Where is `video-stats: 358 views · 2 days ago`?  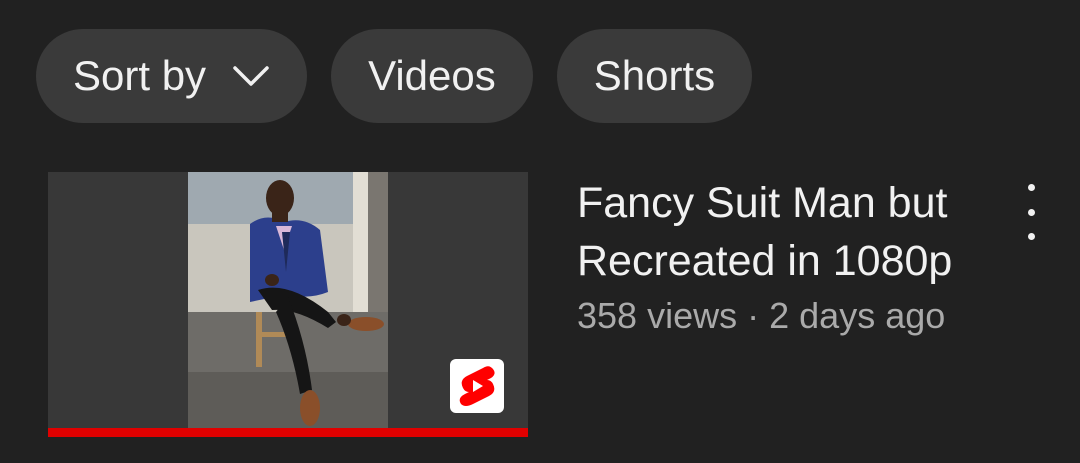
video-stats: 358 views · 2 days ago is located at coordinates (797, 316).